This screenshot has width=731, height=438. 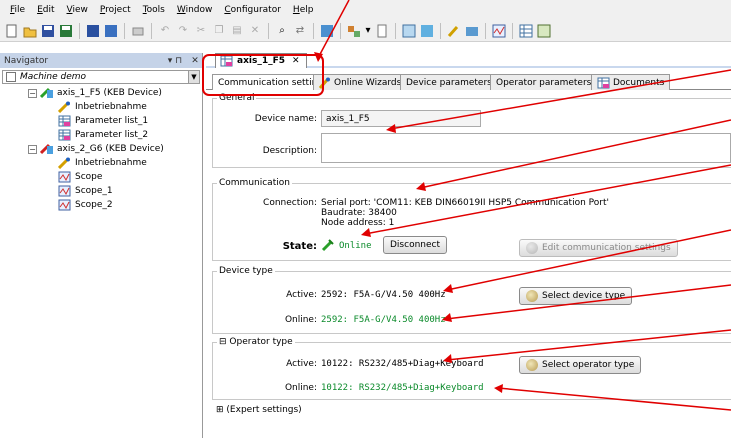 I want to click on print-preview-icon, so click(x=111, y=31).